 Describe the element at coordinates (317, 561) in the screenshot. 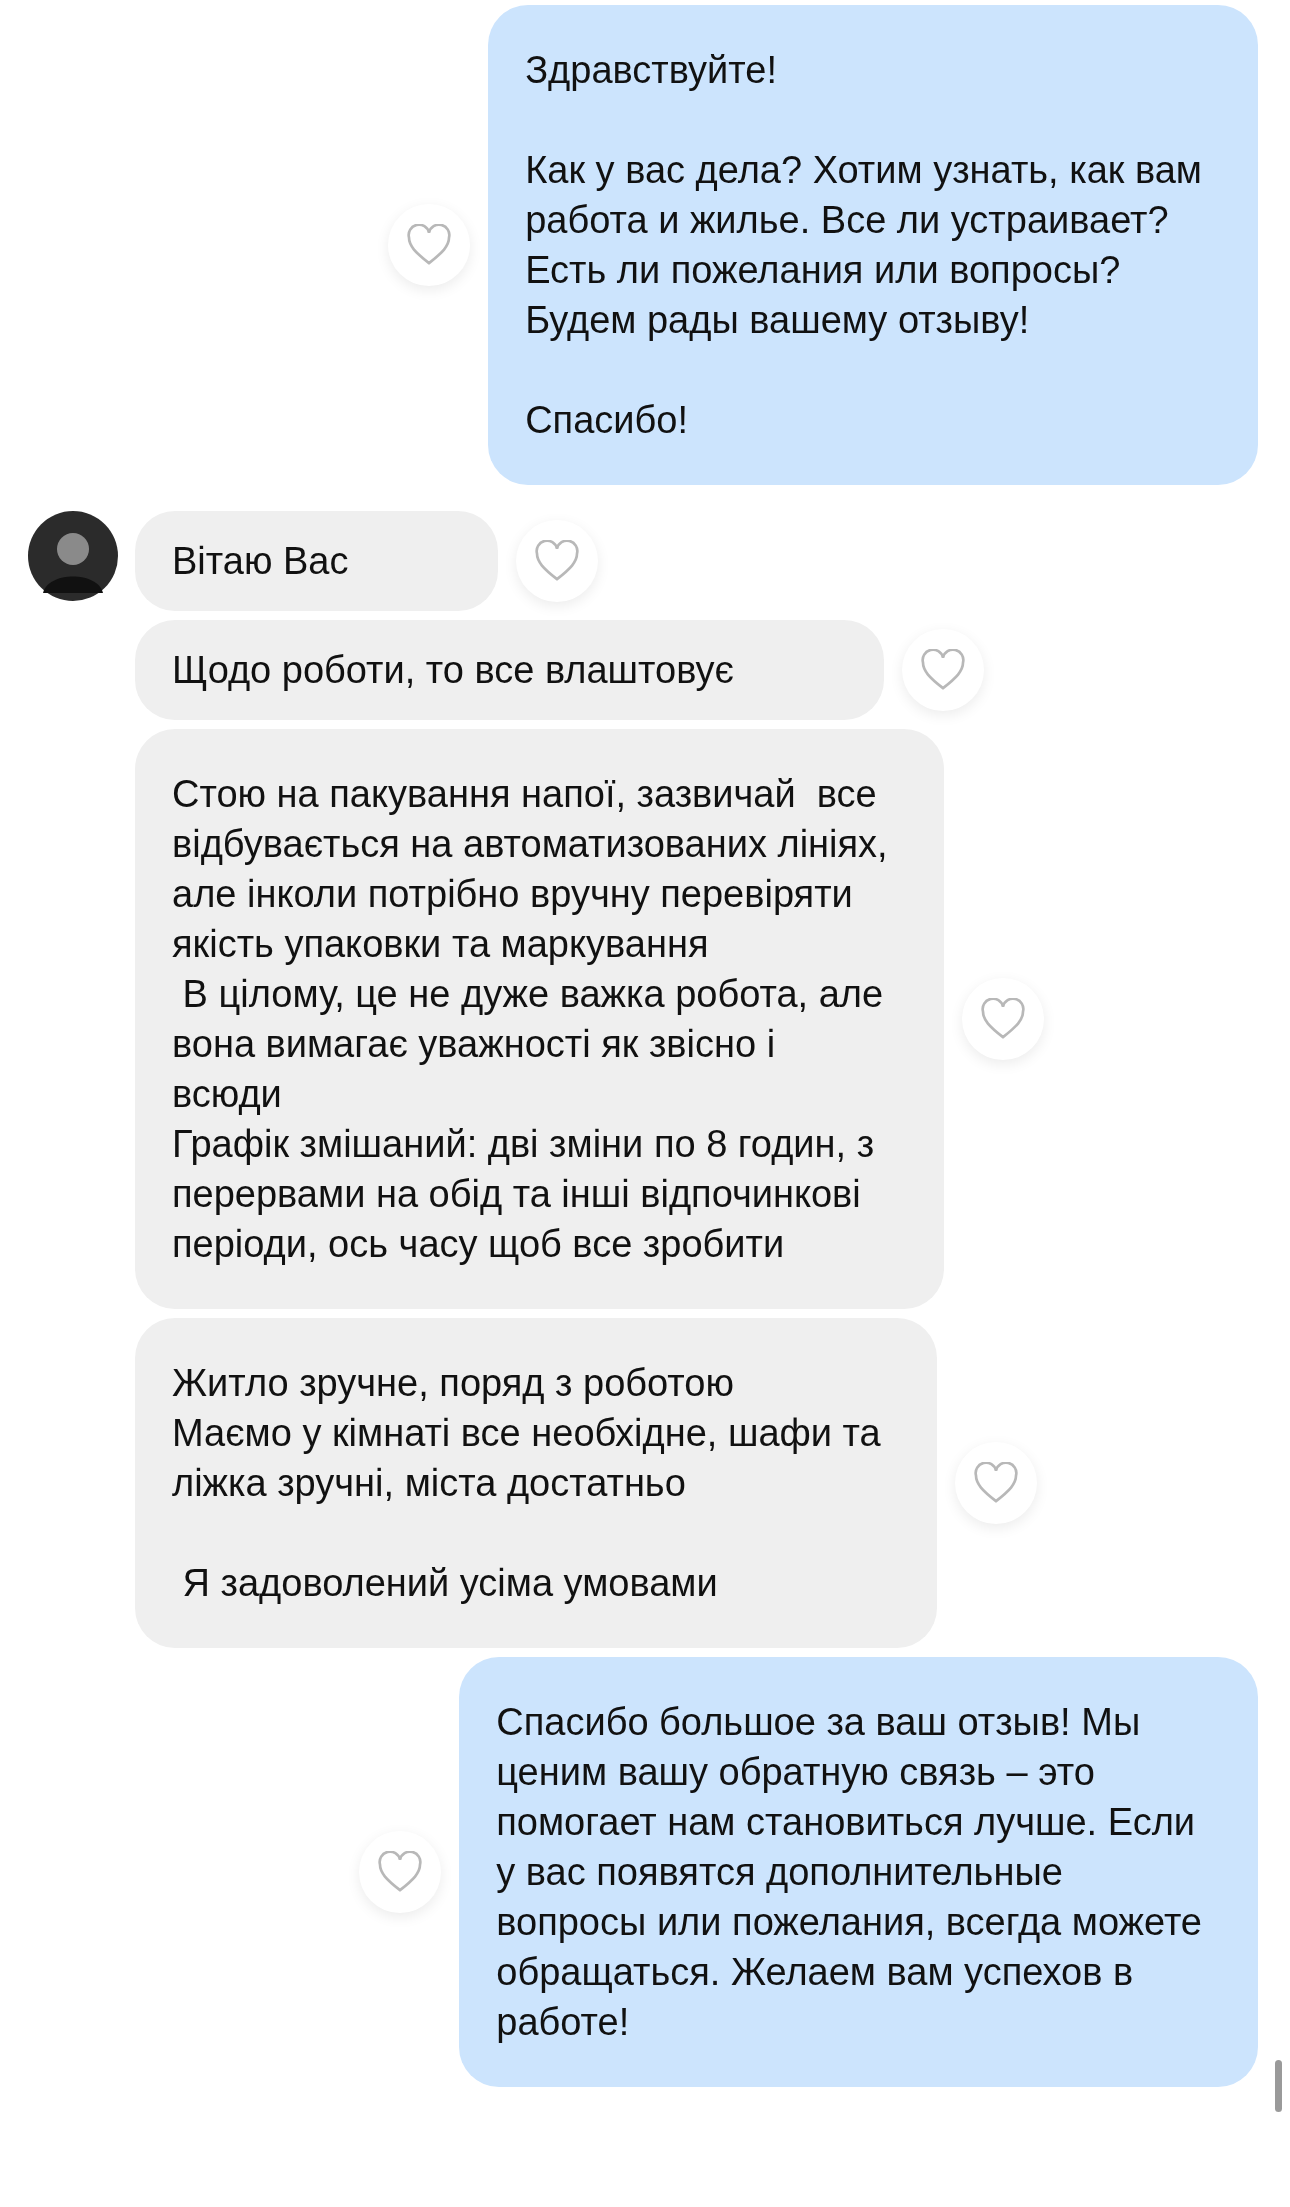

I see `message-bubble: Вітаю Вас` at that location.